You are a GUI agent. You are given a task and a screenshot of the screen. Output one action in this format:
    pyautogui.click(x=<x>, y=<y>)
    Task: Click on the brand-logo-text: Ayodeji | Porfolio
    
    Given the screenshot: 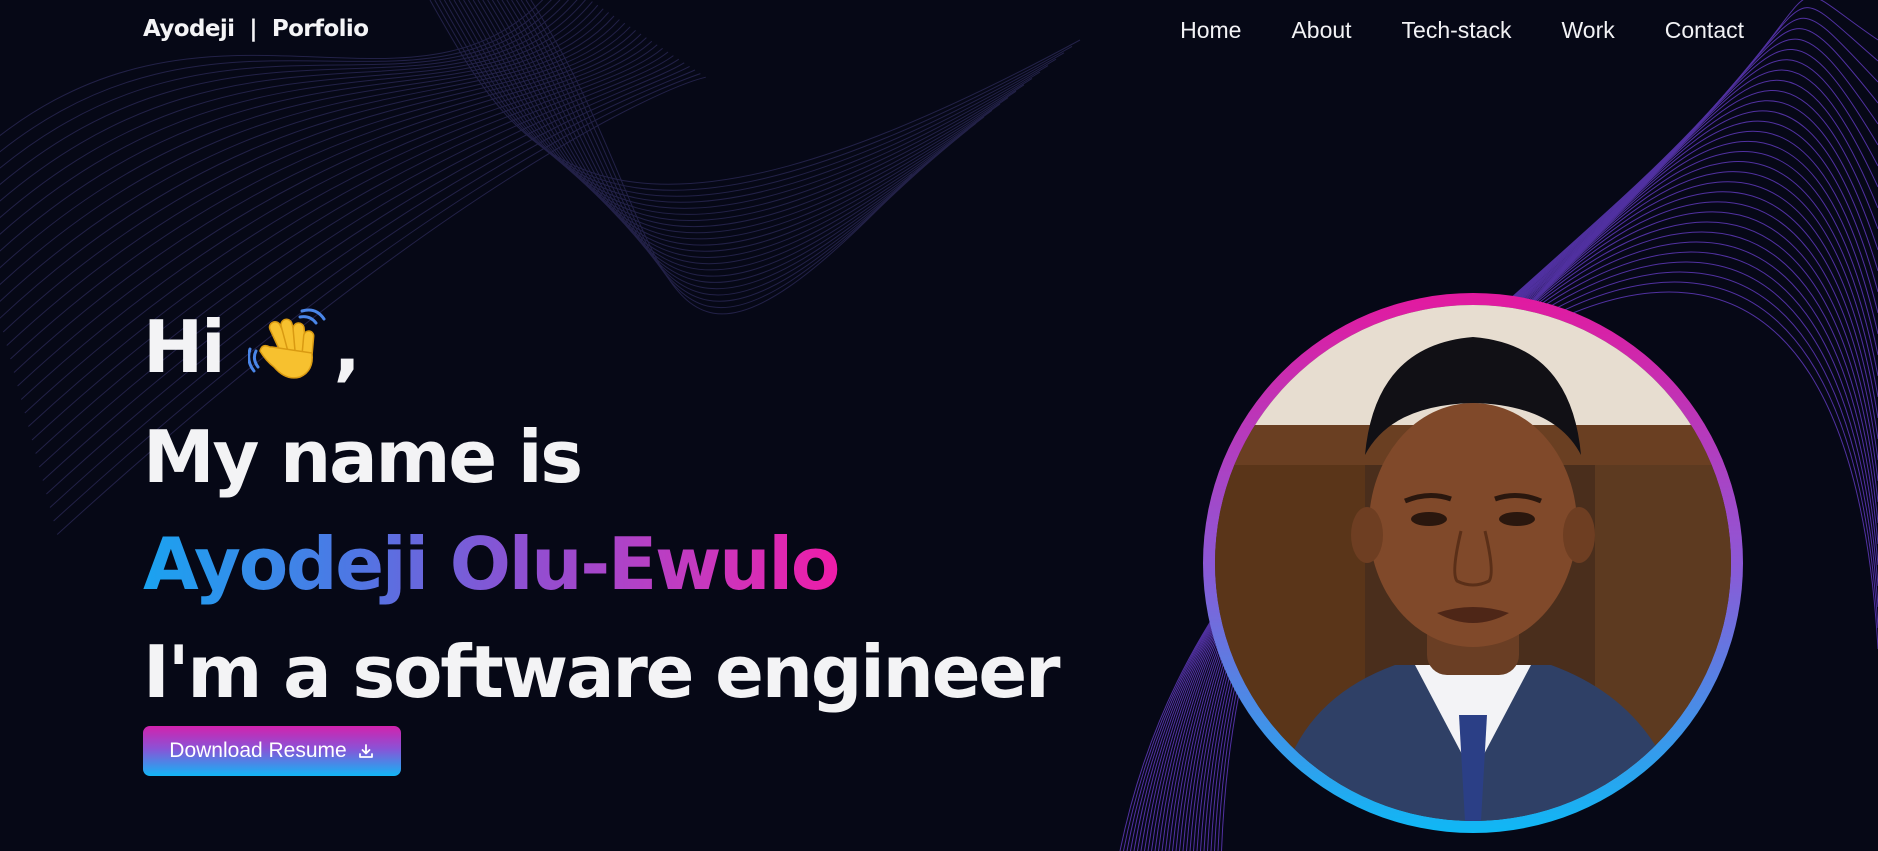 What is the action you would take?
    pyautogui.click(x=256, y=29)
    